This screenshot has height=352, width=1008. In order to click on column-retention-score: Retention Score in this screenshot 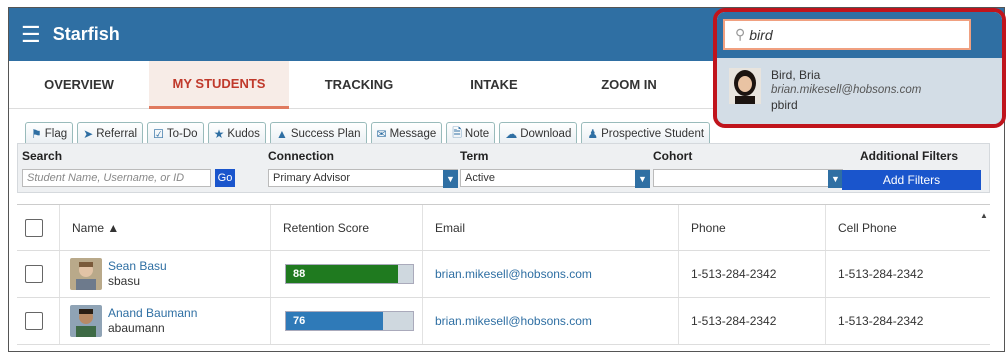, I will do `click(347, 227)`.